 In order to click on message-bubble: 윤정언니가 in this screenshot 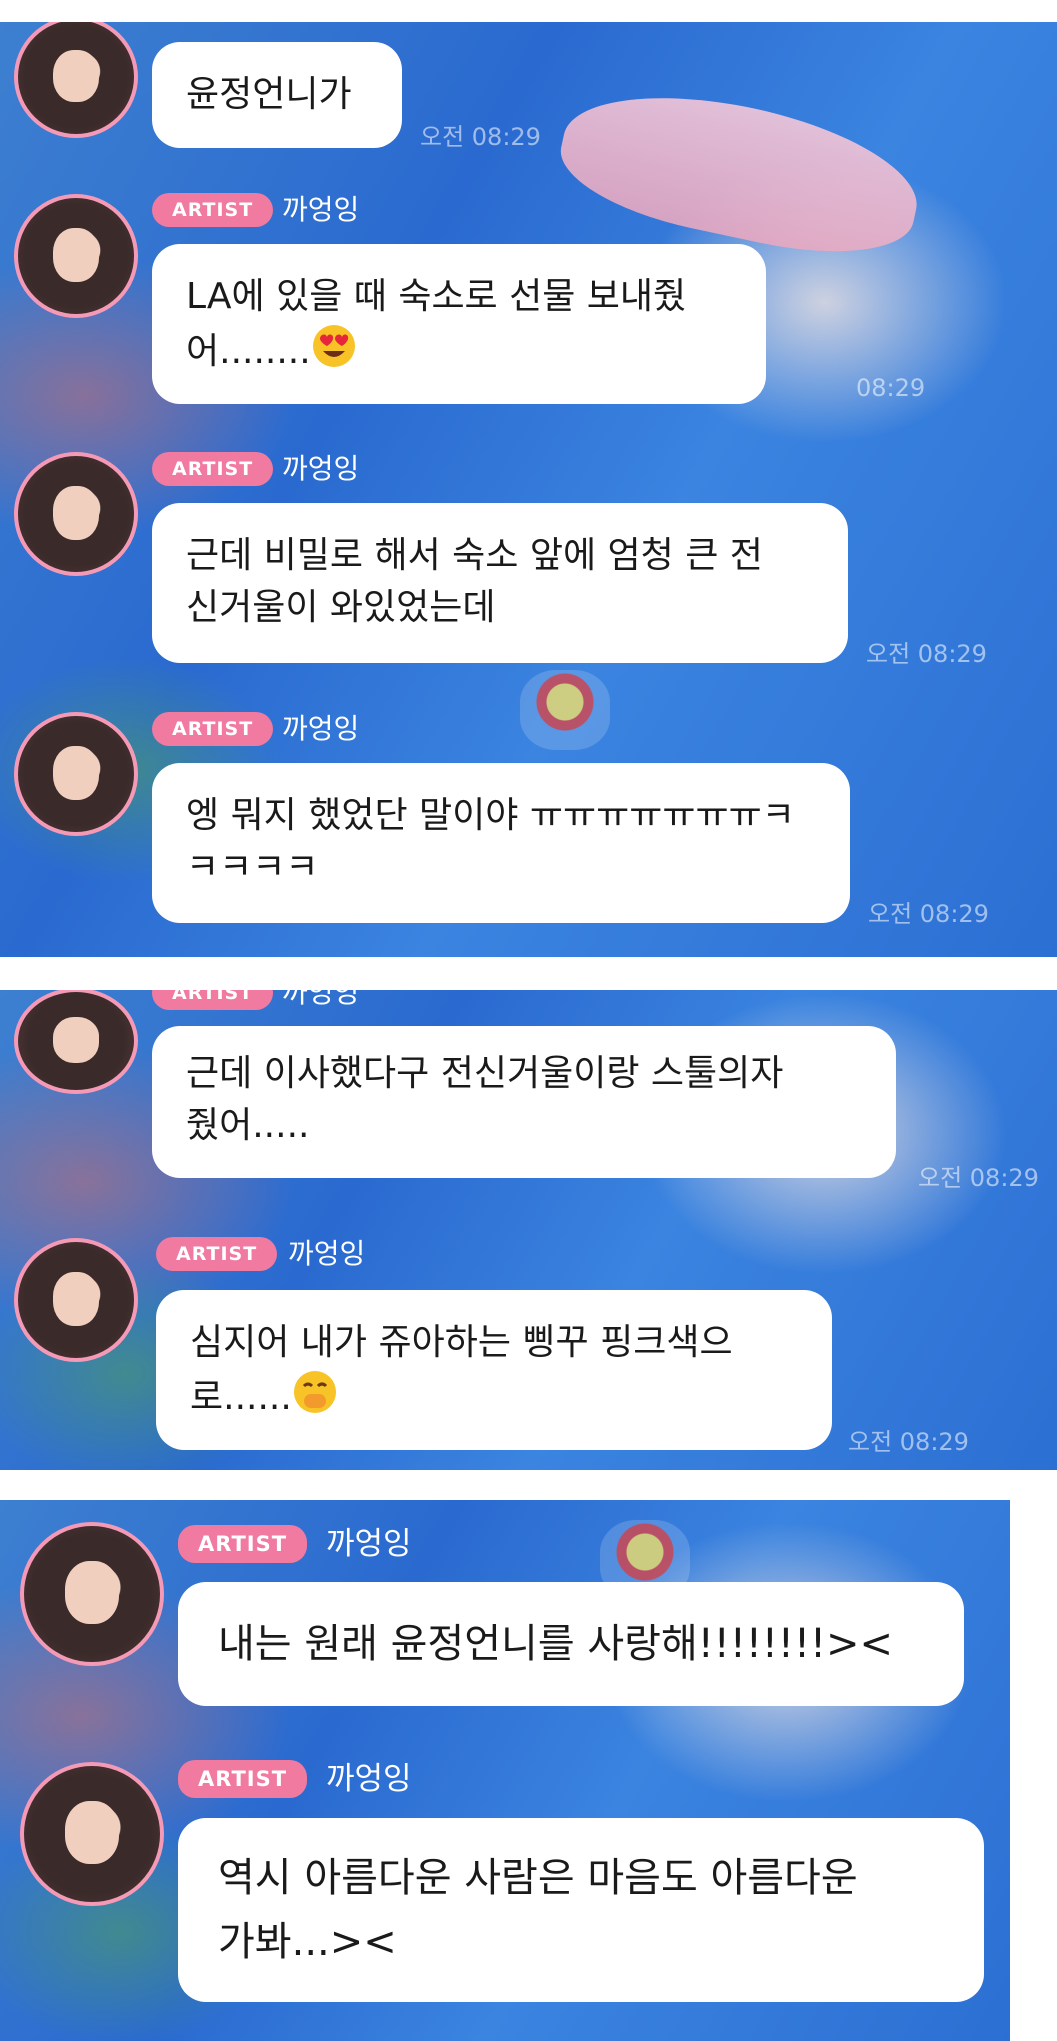, I will do `click(277, 95)`.